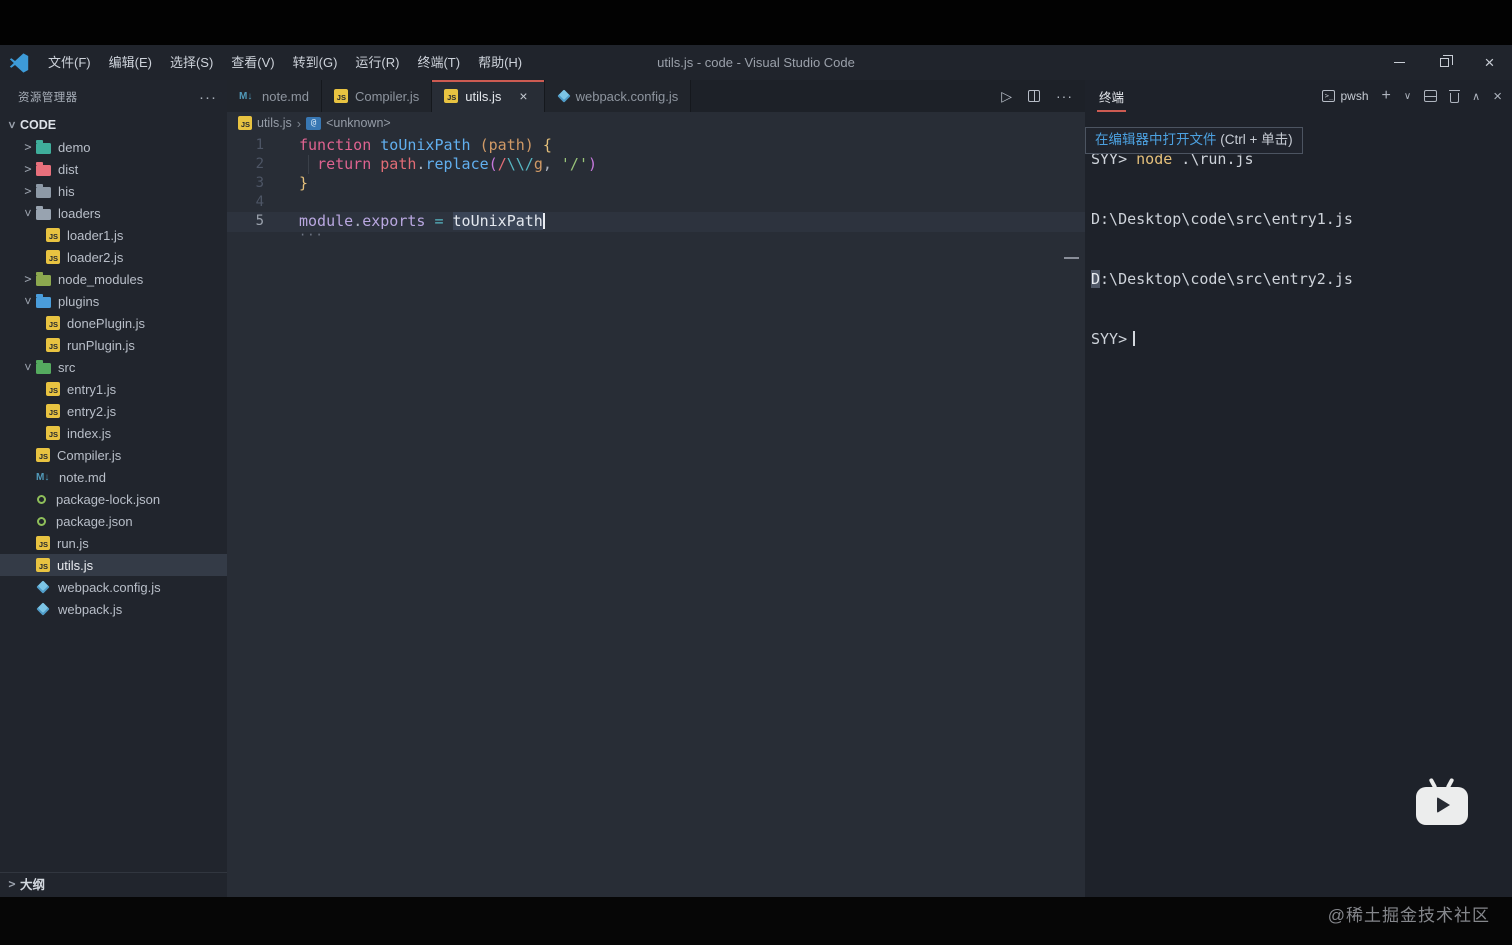 This screenshot has height=945, width=1512. I want to click on line-number: 5, so click(259, 221).